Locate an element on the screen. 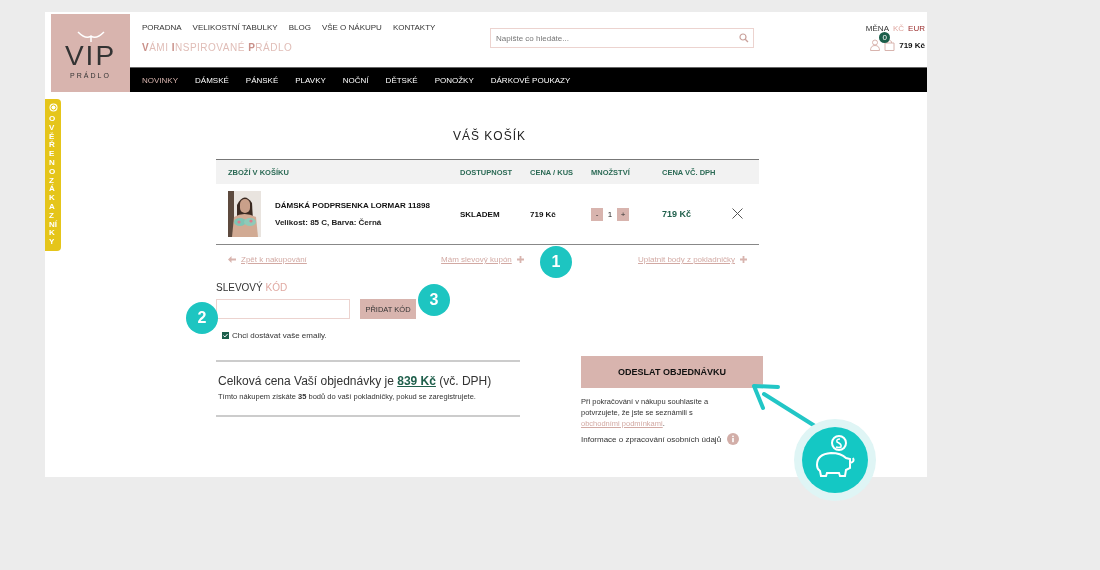 The height and width of the screenshot is (570, 1100). bag-icon is located at coordinates (890, 45).